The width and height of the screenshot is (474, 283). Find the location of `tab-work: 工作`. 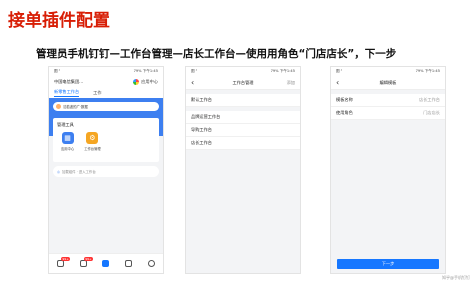

tab-work: 工作 is located at coordinates (97, 93).